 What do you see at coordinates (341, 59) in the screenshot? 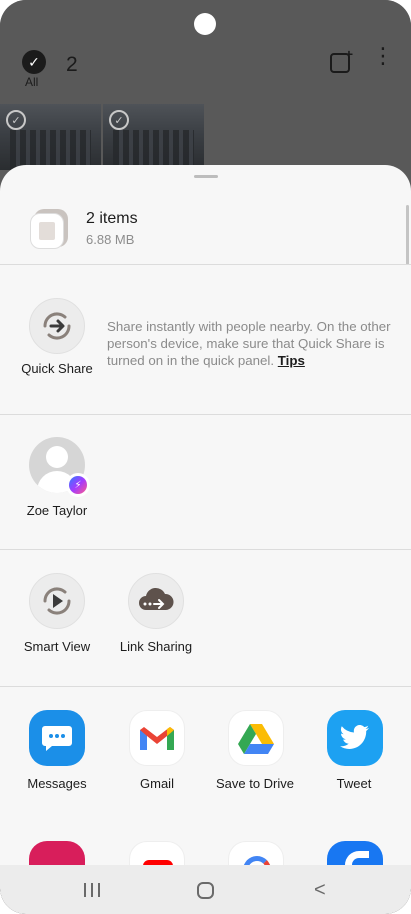
I see `create-icon` at bounding box center [341, 59].